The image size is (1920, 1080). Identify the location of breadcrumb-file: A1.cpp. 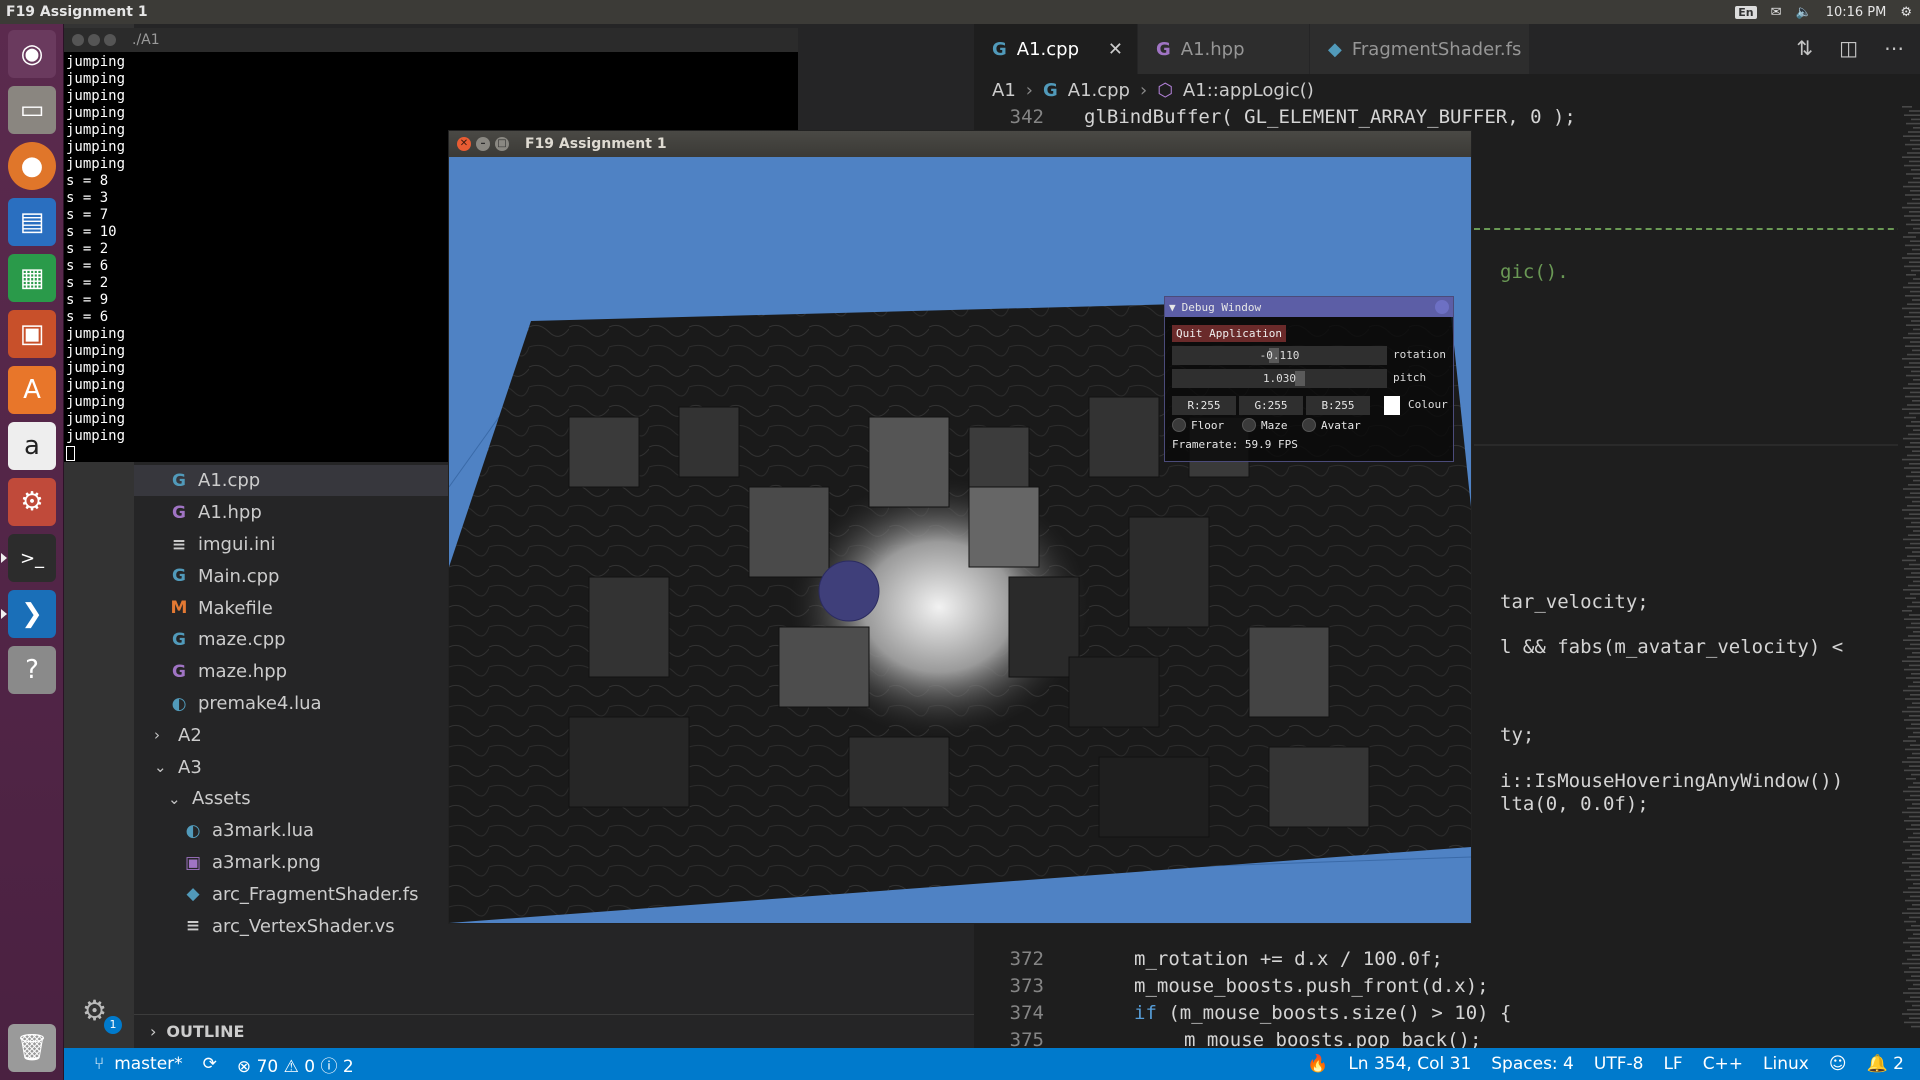
(1099, 90).